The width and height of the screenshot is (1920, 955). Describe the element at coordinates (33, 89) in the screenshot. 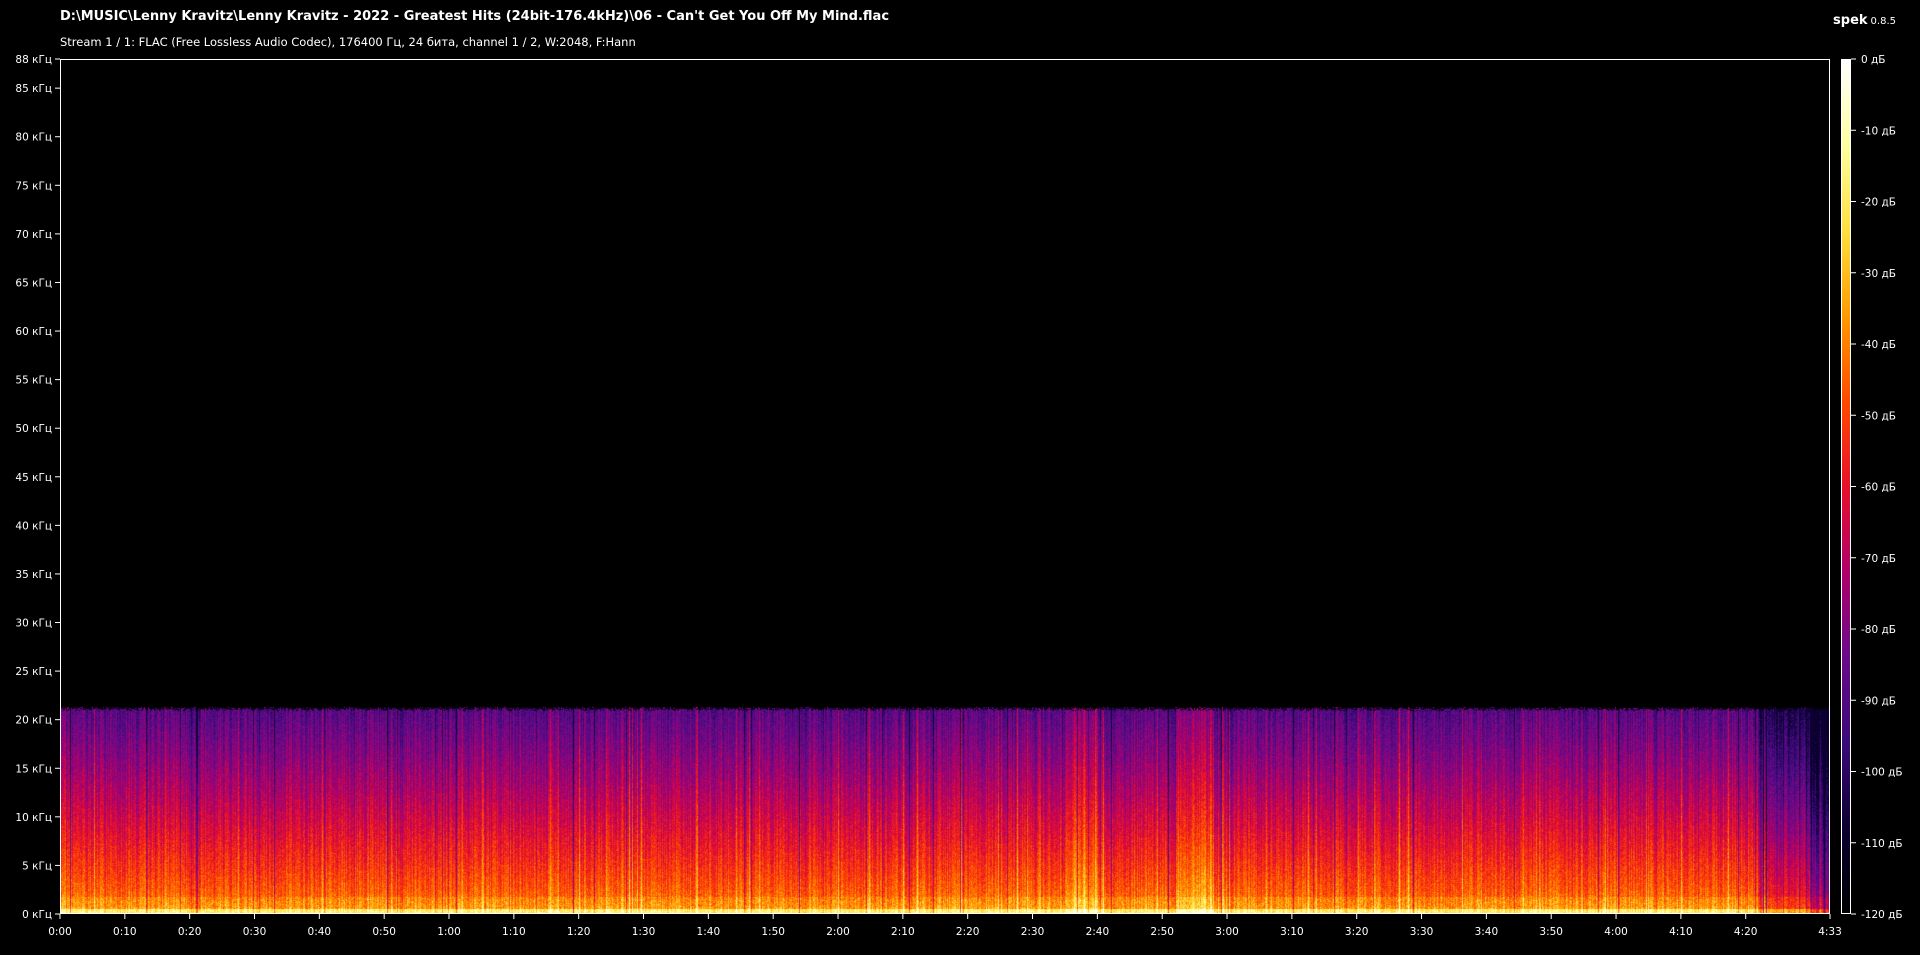

I see `y-tick-label: 85 кГц` at that location.